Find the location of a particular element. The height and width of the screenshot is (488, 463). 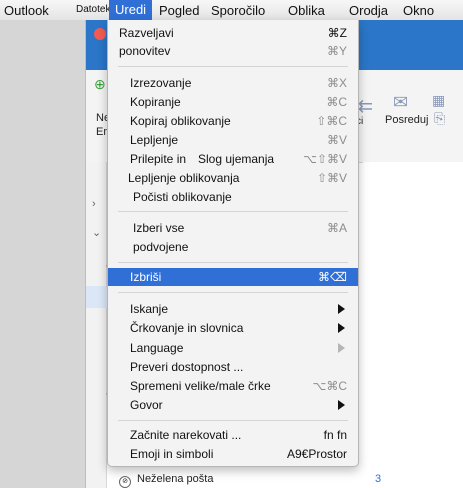

shortcut-label: ⌘V is located at coordinates (336, 140).